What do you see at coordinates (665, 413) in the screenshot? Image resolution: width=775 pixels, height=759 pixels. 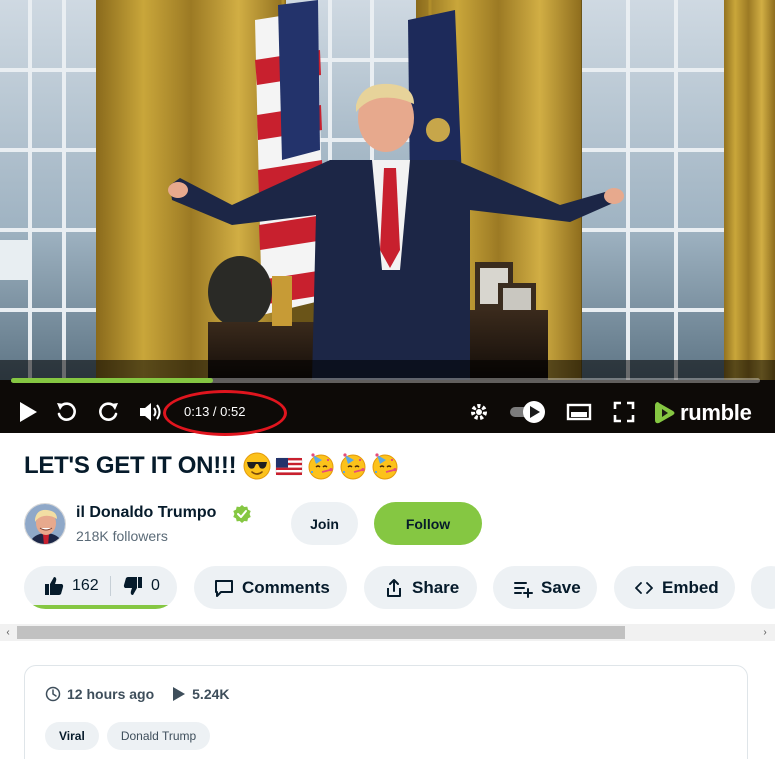 I see `rumble-logo-icon` at bounding box center [665, 413].